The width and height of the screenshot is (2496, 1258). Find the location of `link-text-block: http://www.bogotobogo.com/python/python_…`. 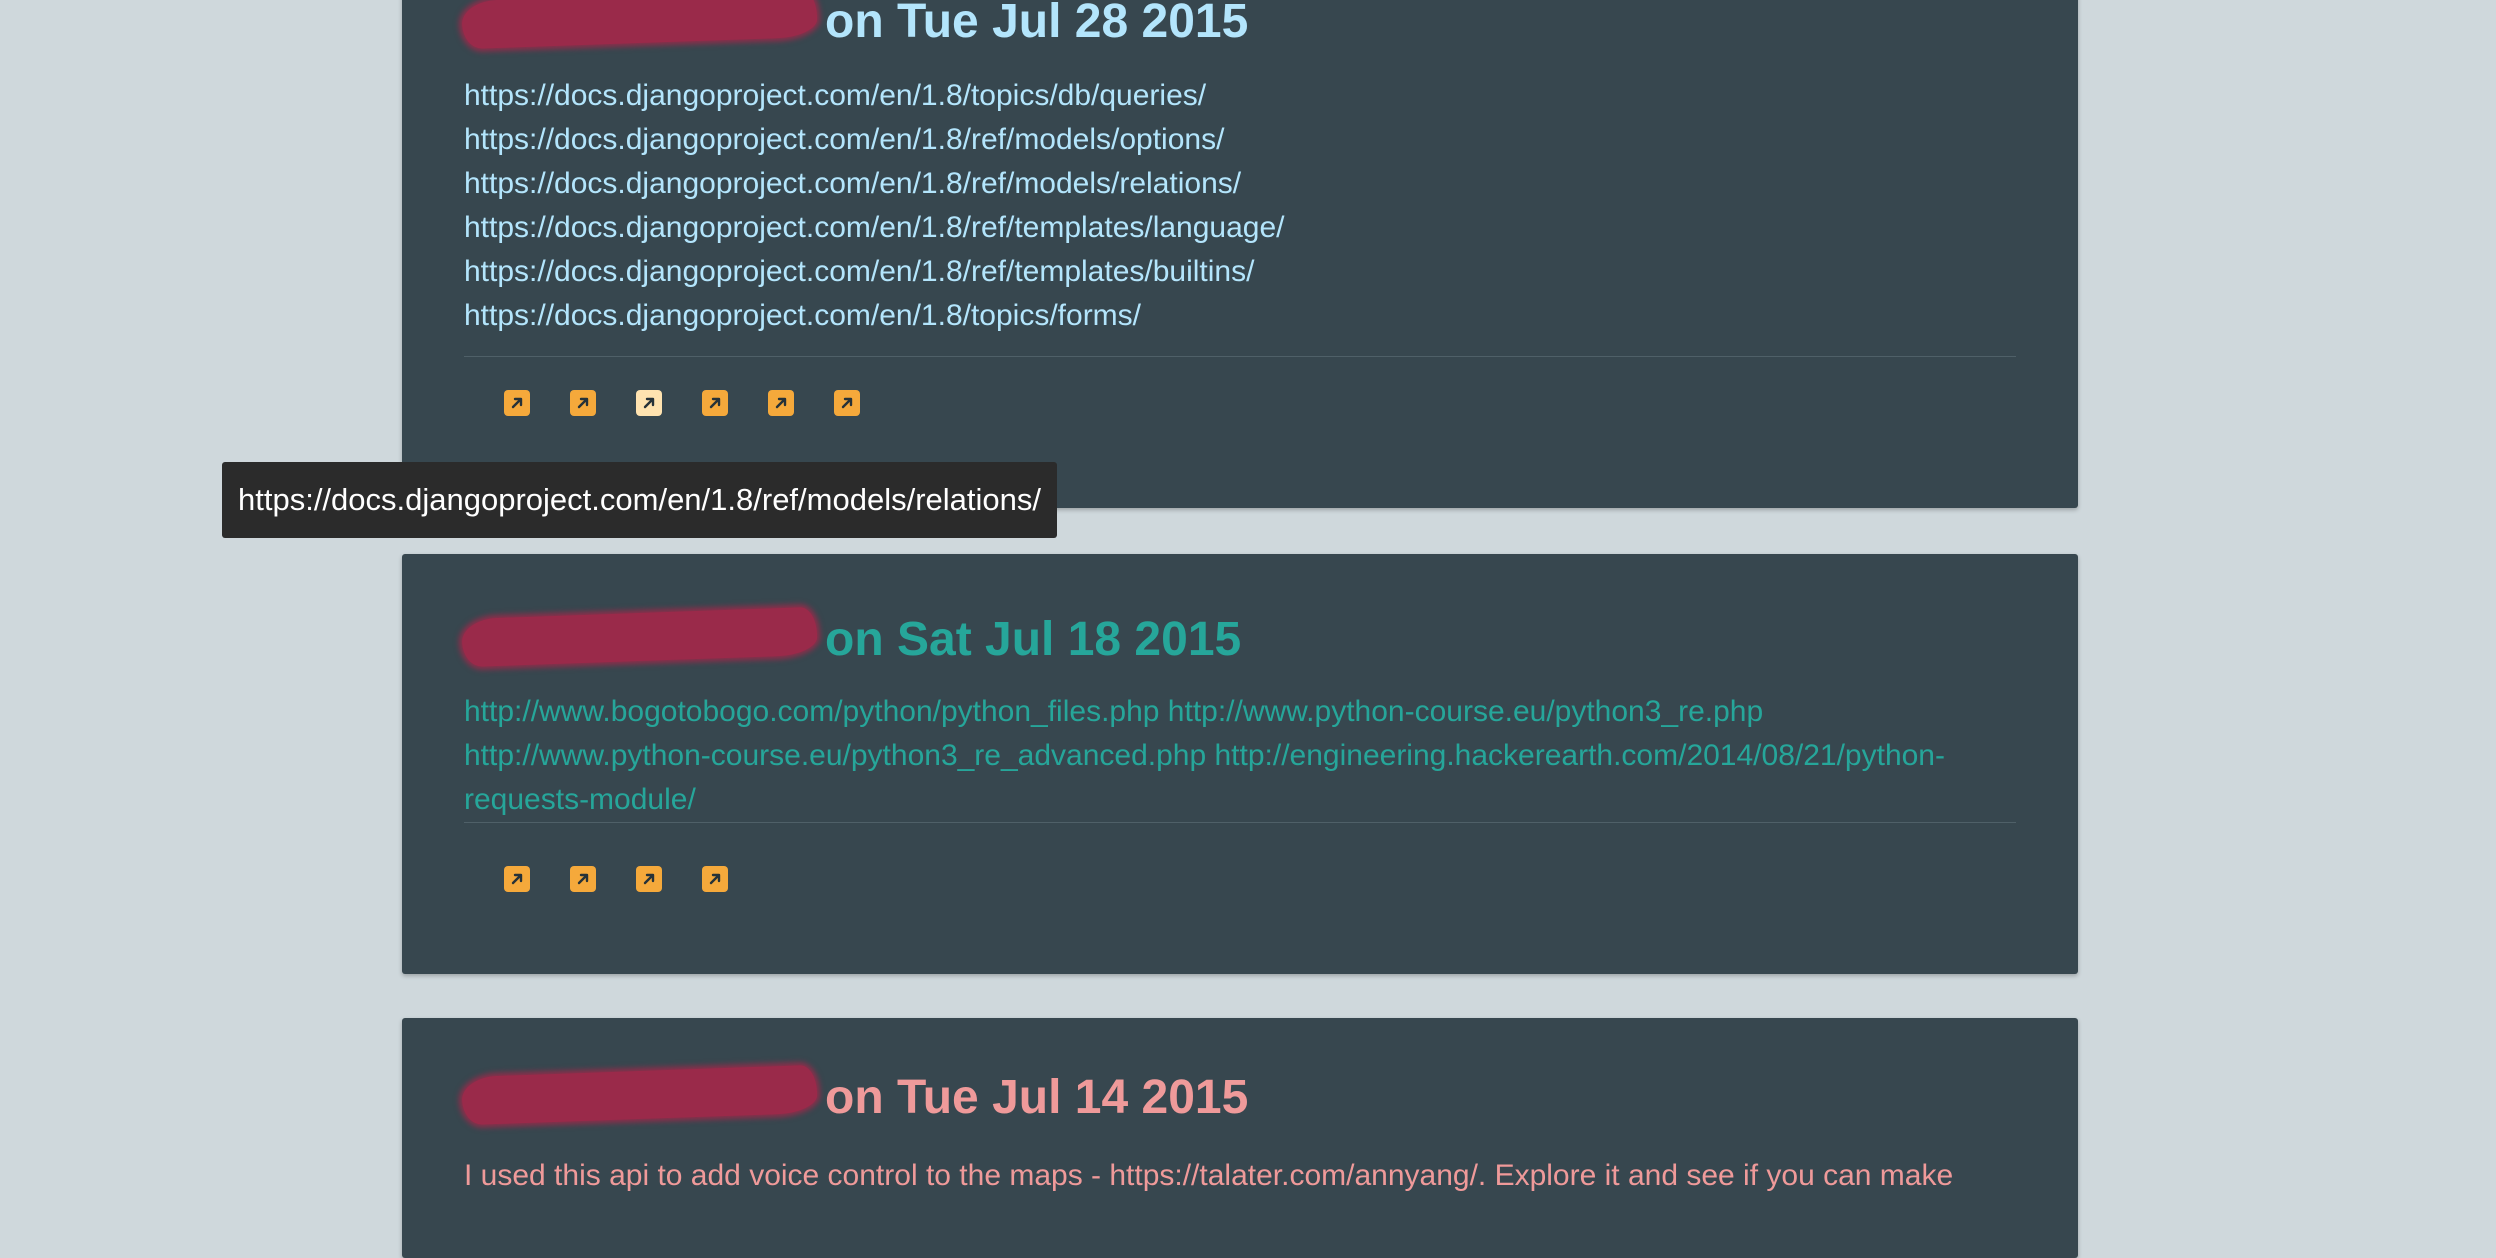

link-text-block: http://www.bogotobogo.com/python/python_… is located at coordinates (1239, 756).